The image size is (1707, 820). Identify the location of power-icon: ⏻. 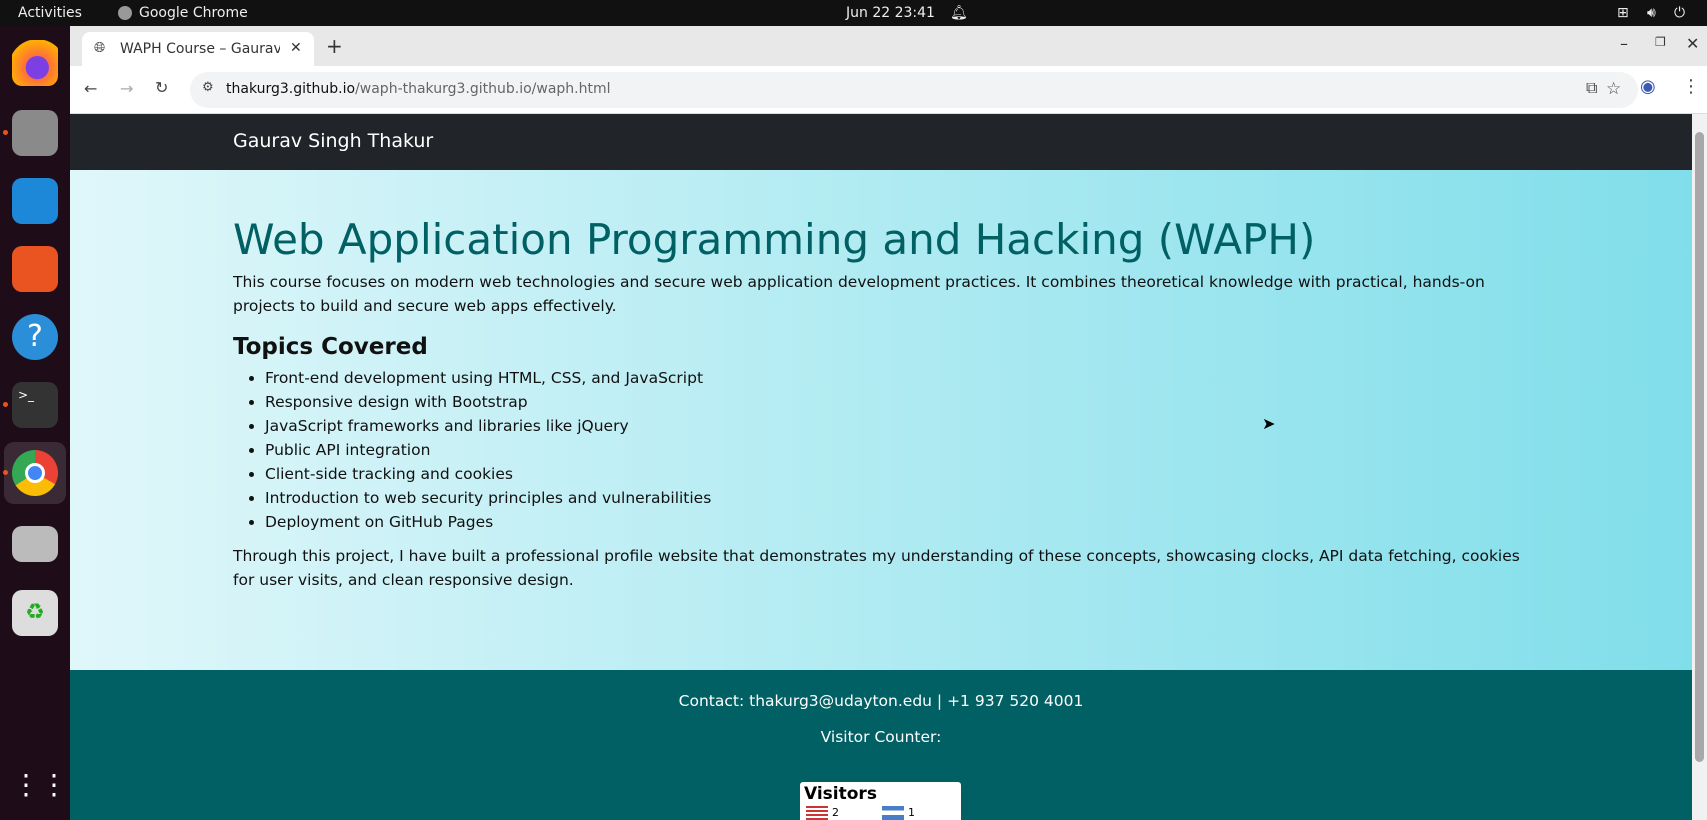
(1679, 13).